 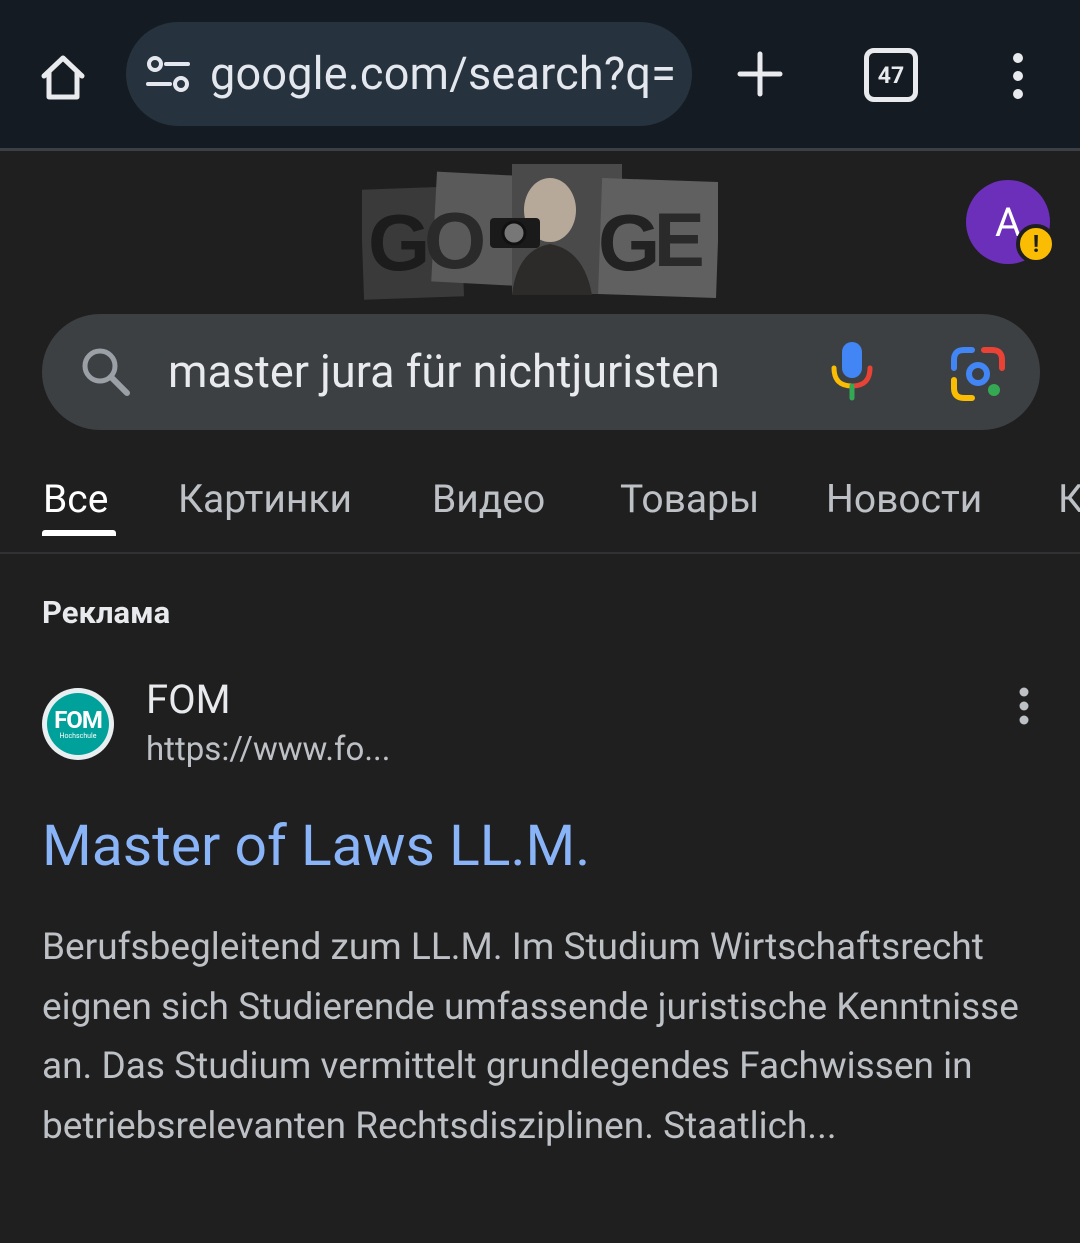 I want to click on lens-icon, so click(x=978, y=374).